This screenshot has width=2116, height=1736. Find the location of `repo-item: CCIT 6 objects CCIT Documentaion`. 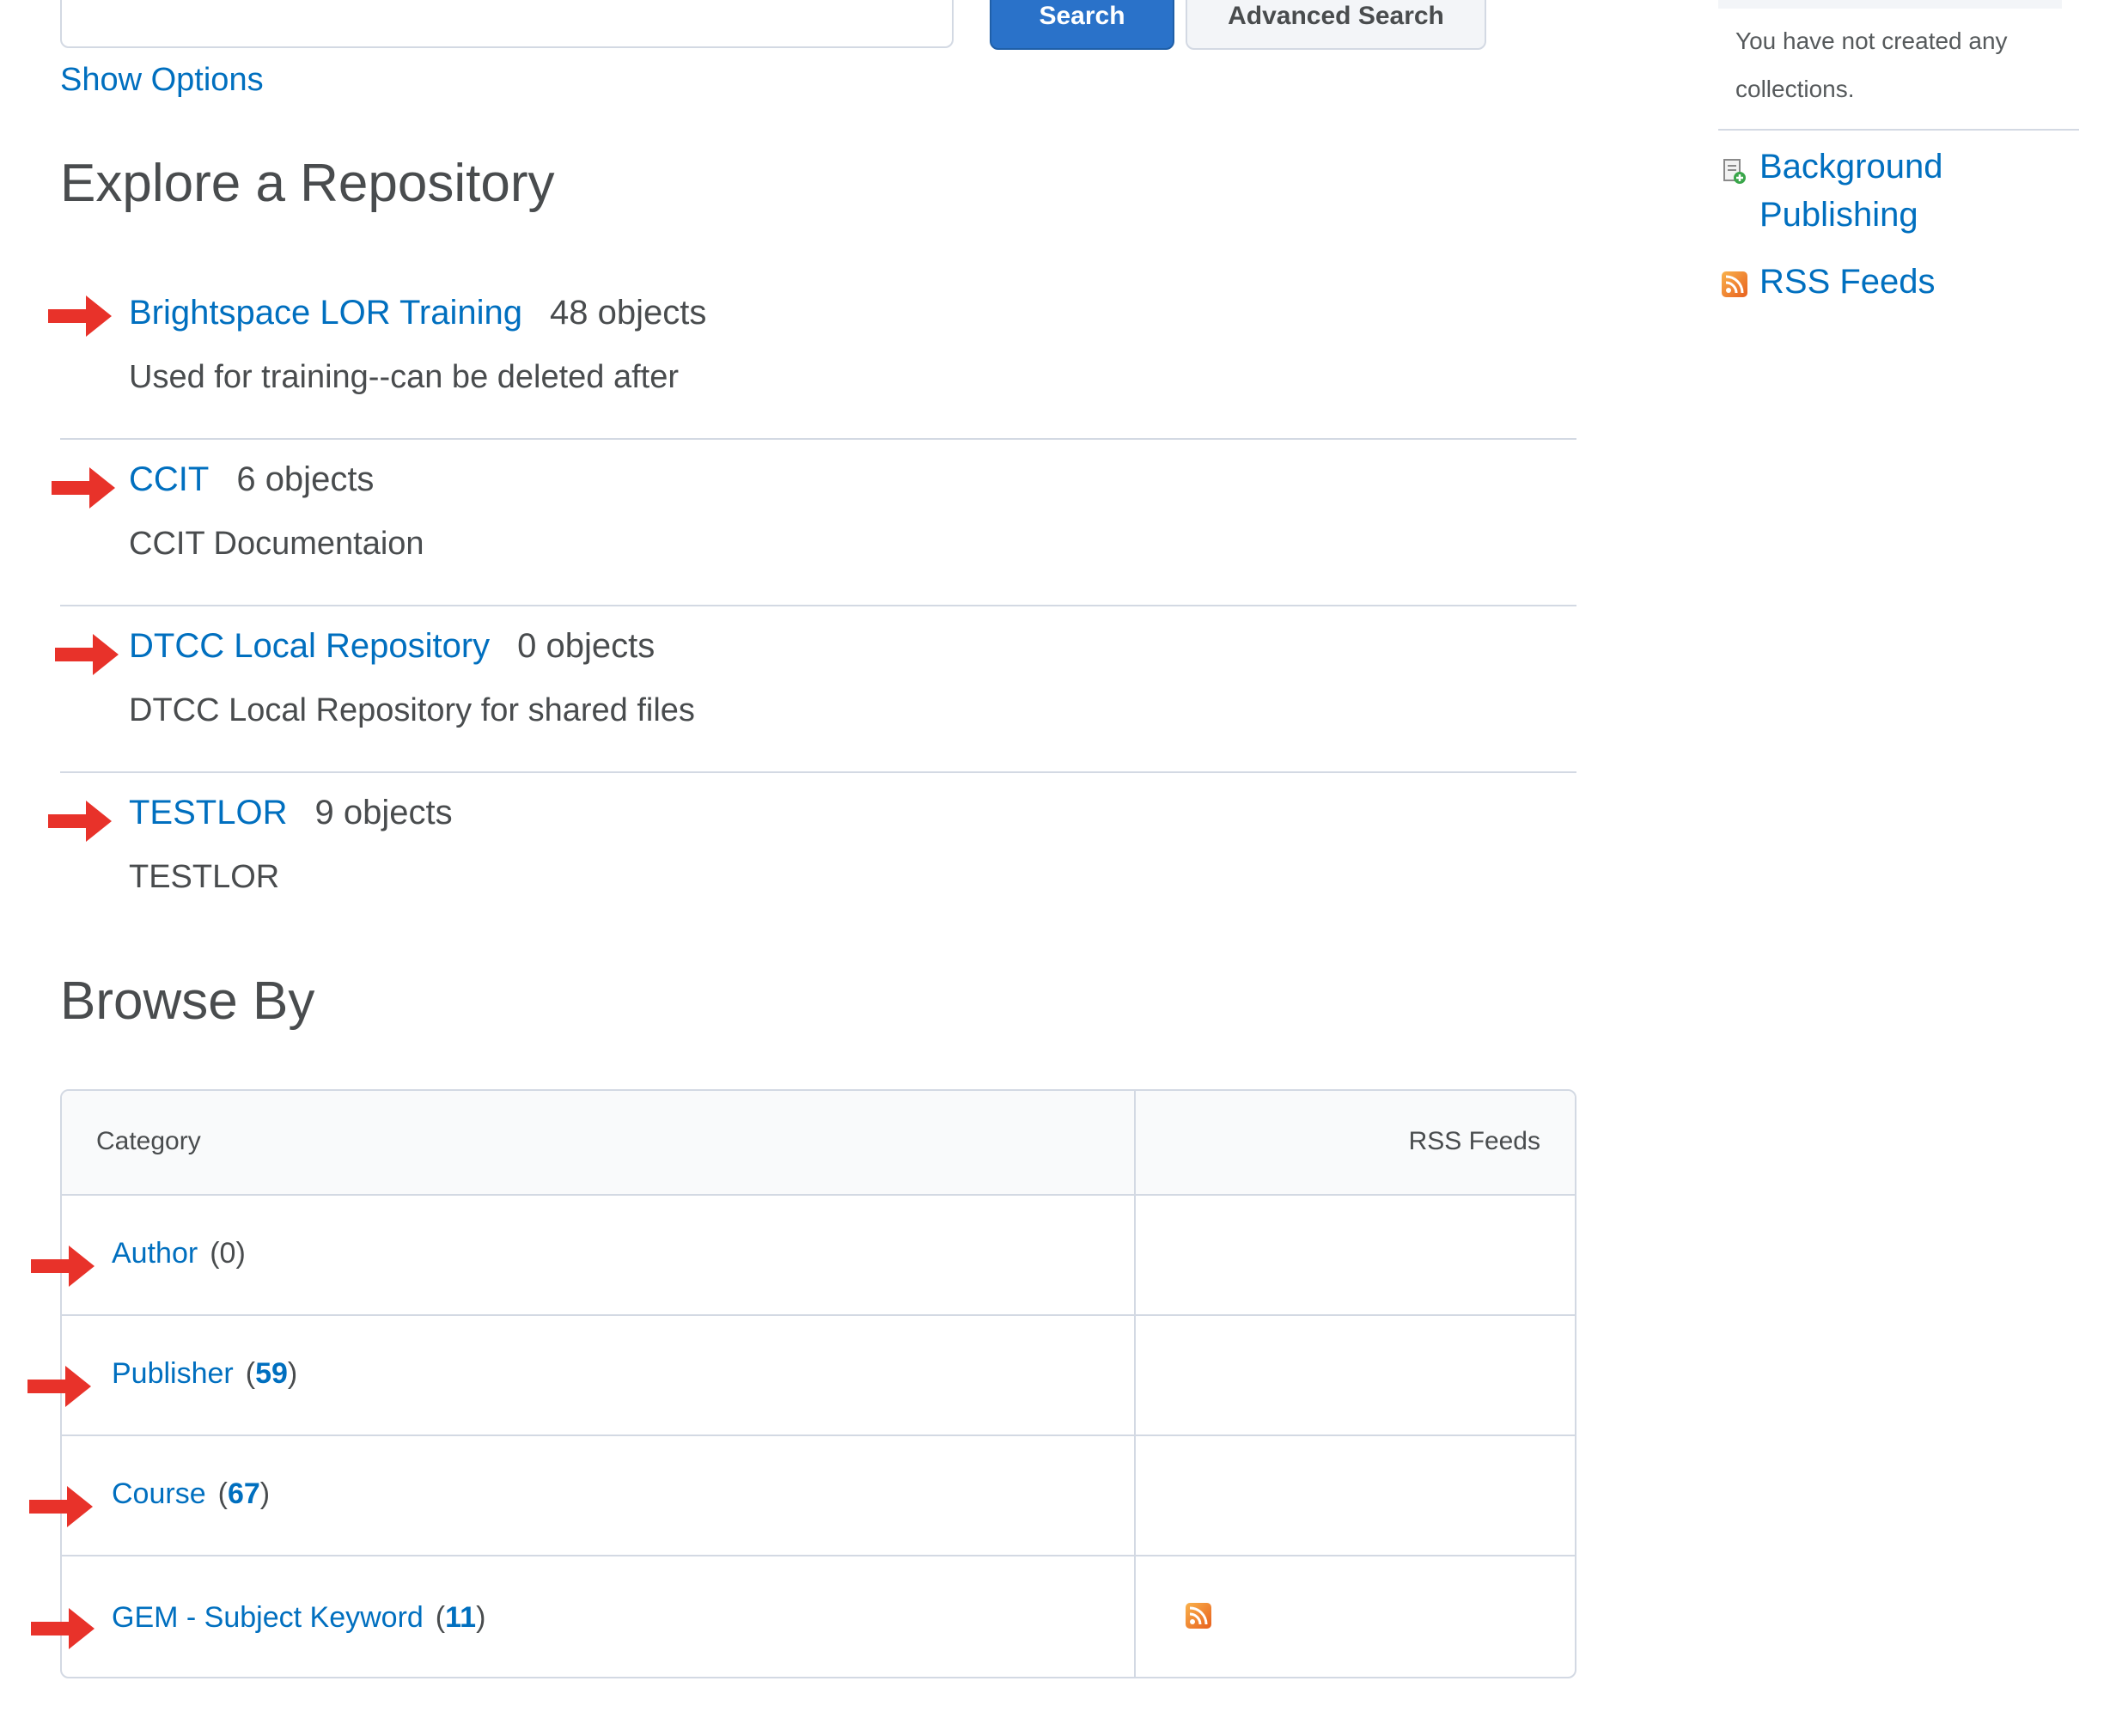

repo-item: CCIT 6 objects CCIT Documentaion is located at coordinates (814, 523).